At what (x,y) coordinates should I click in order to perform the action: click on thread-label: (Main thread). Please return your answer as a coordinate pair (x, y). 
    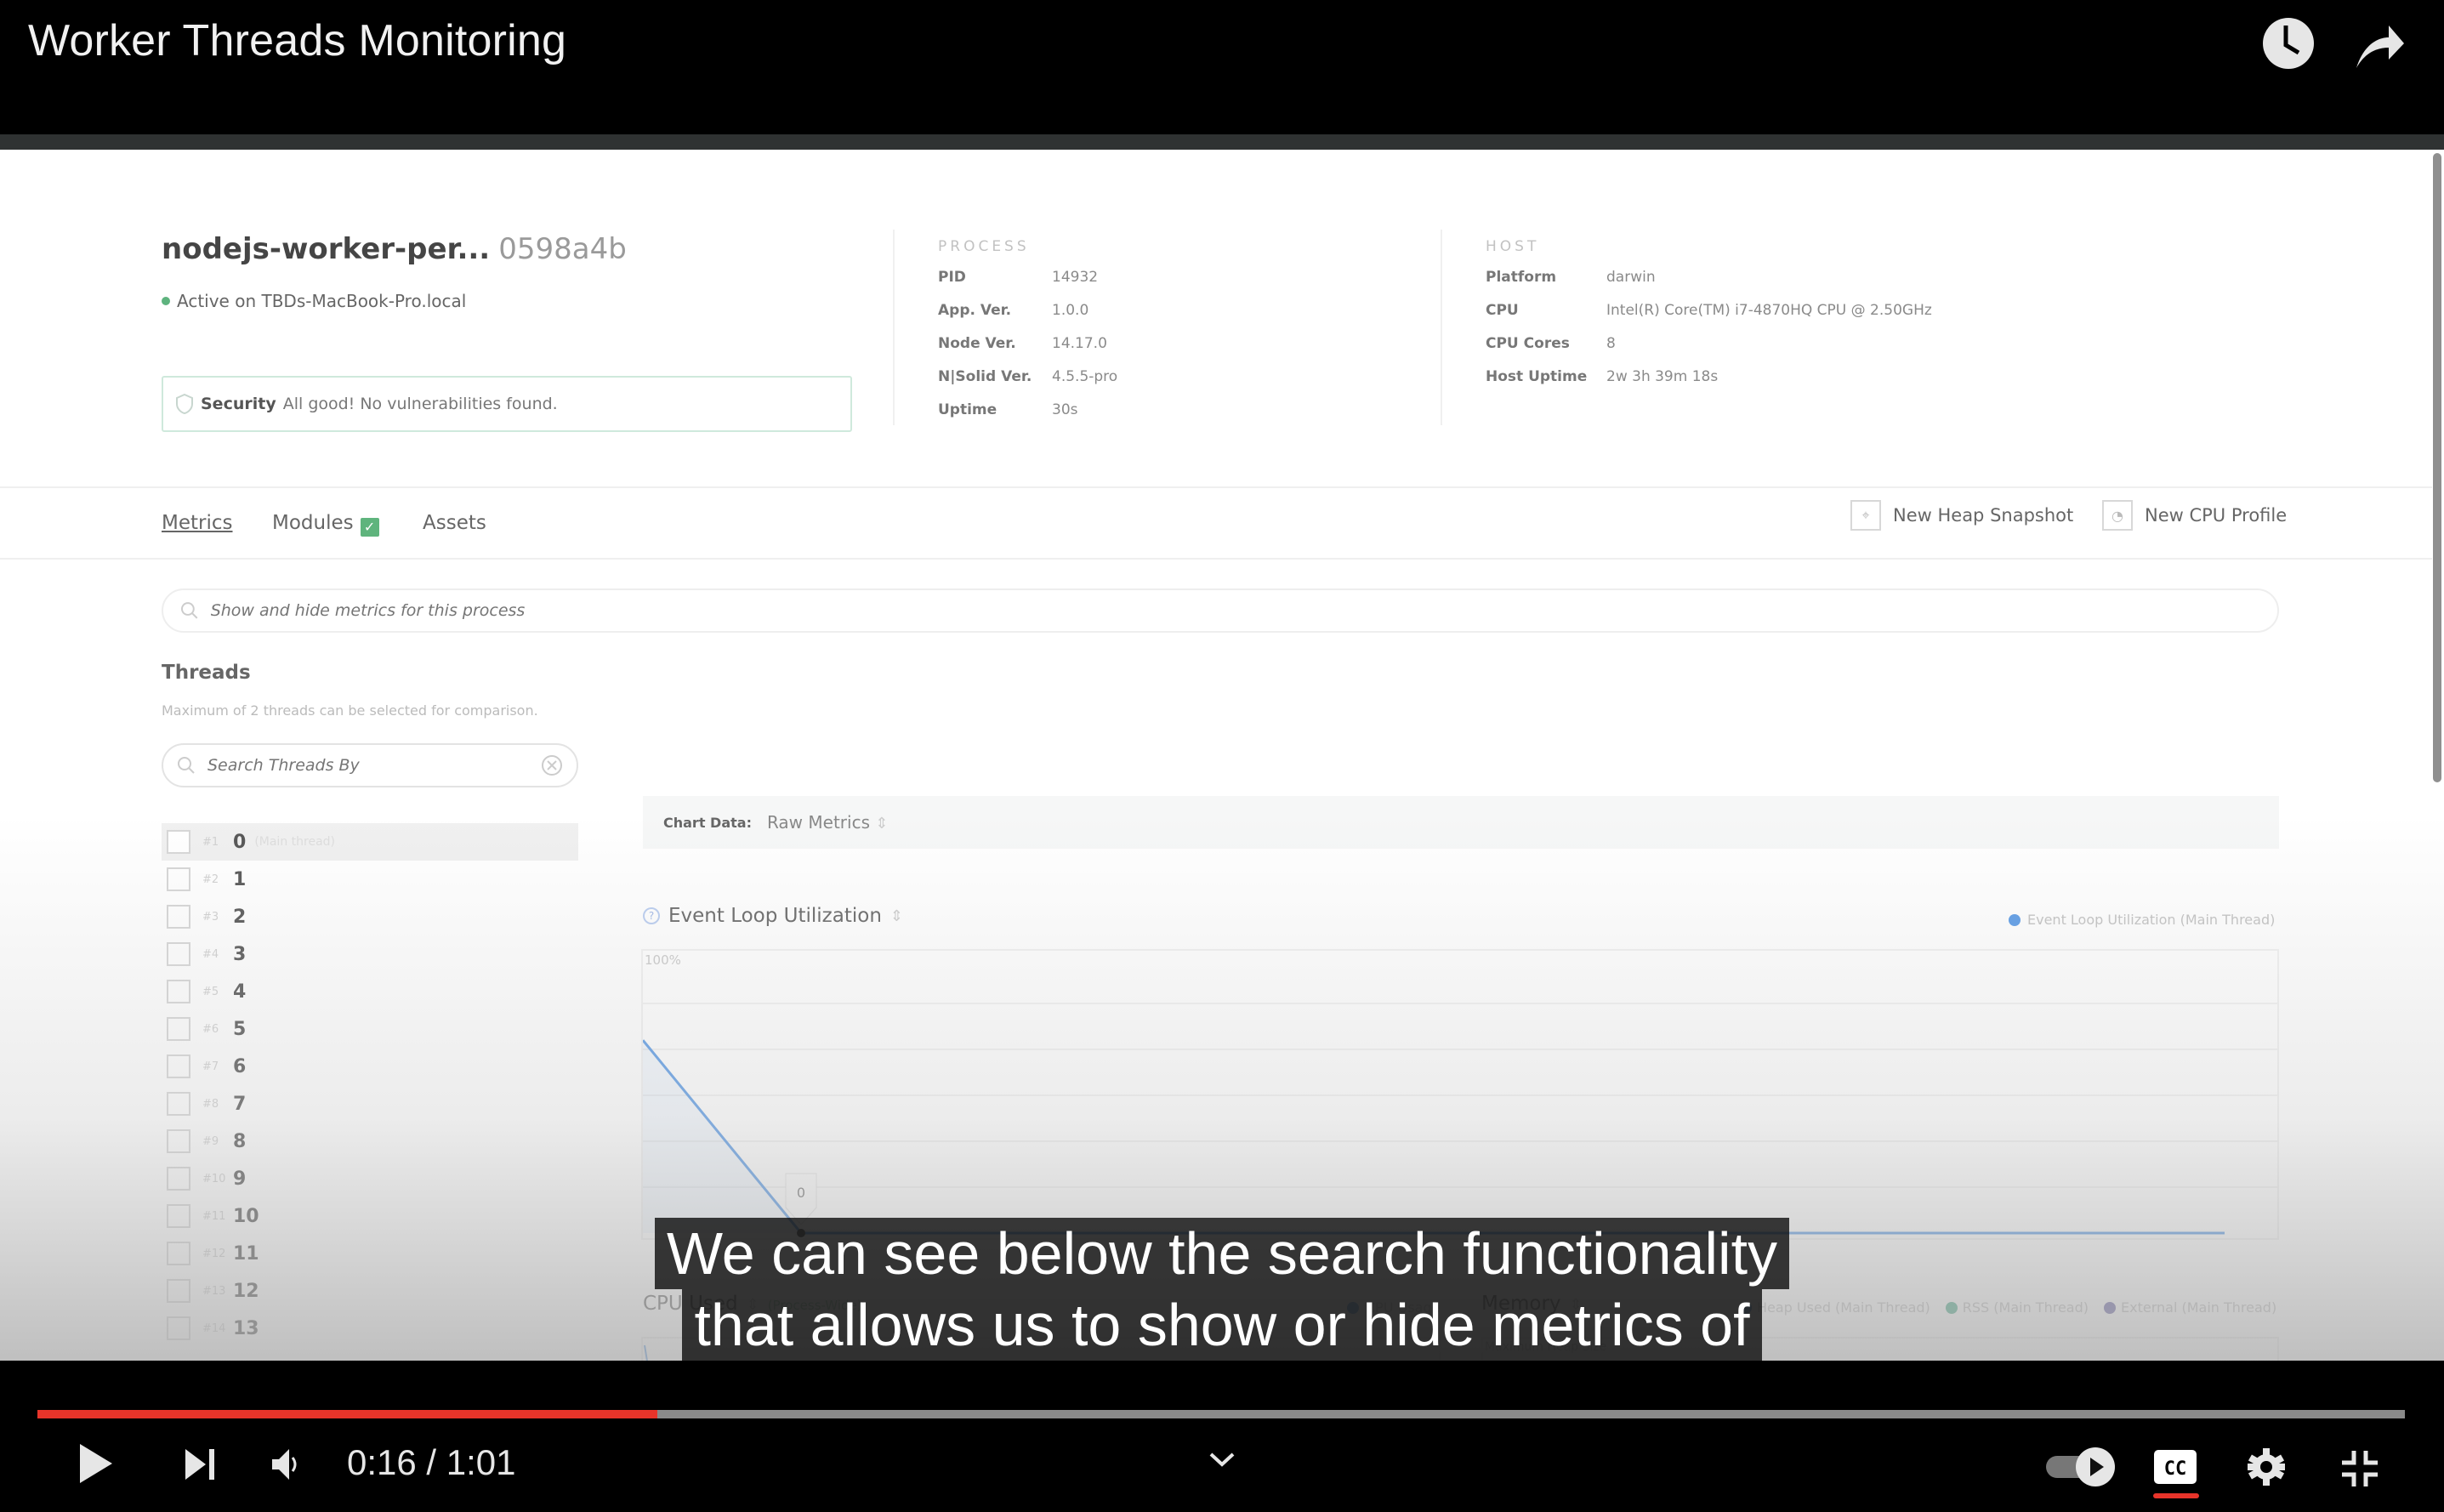
    Looking at the image, I should click on (295, 842).